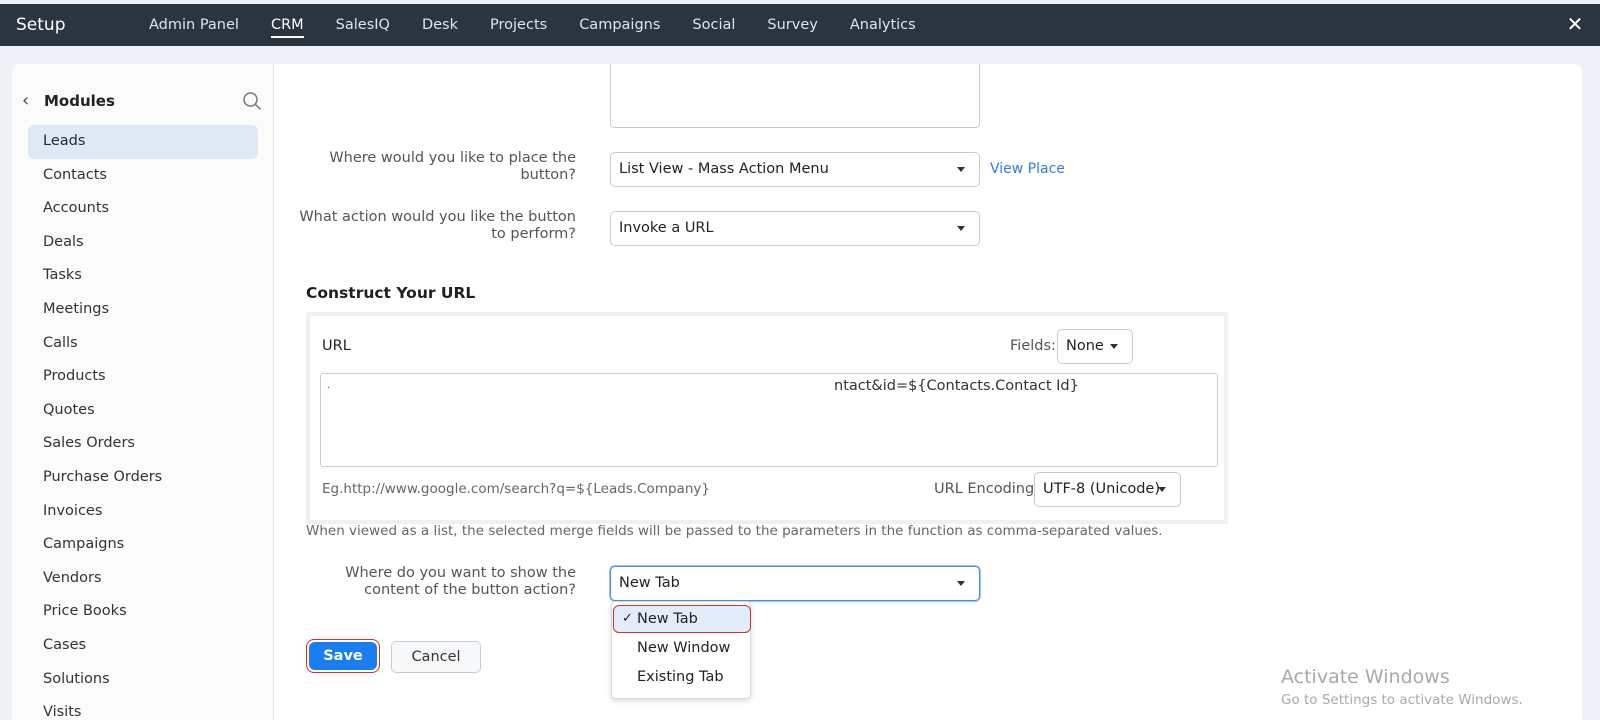 Image resolution: width=1600 pixels, height=720 pixels. I want to click on description-textarea, so click(795, 96).